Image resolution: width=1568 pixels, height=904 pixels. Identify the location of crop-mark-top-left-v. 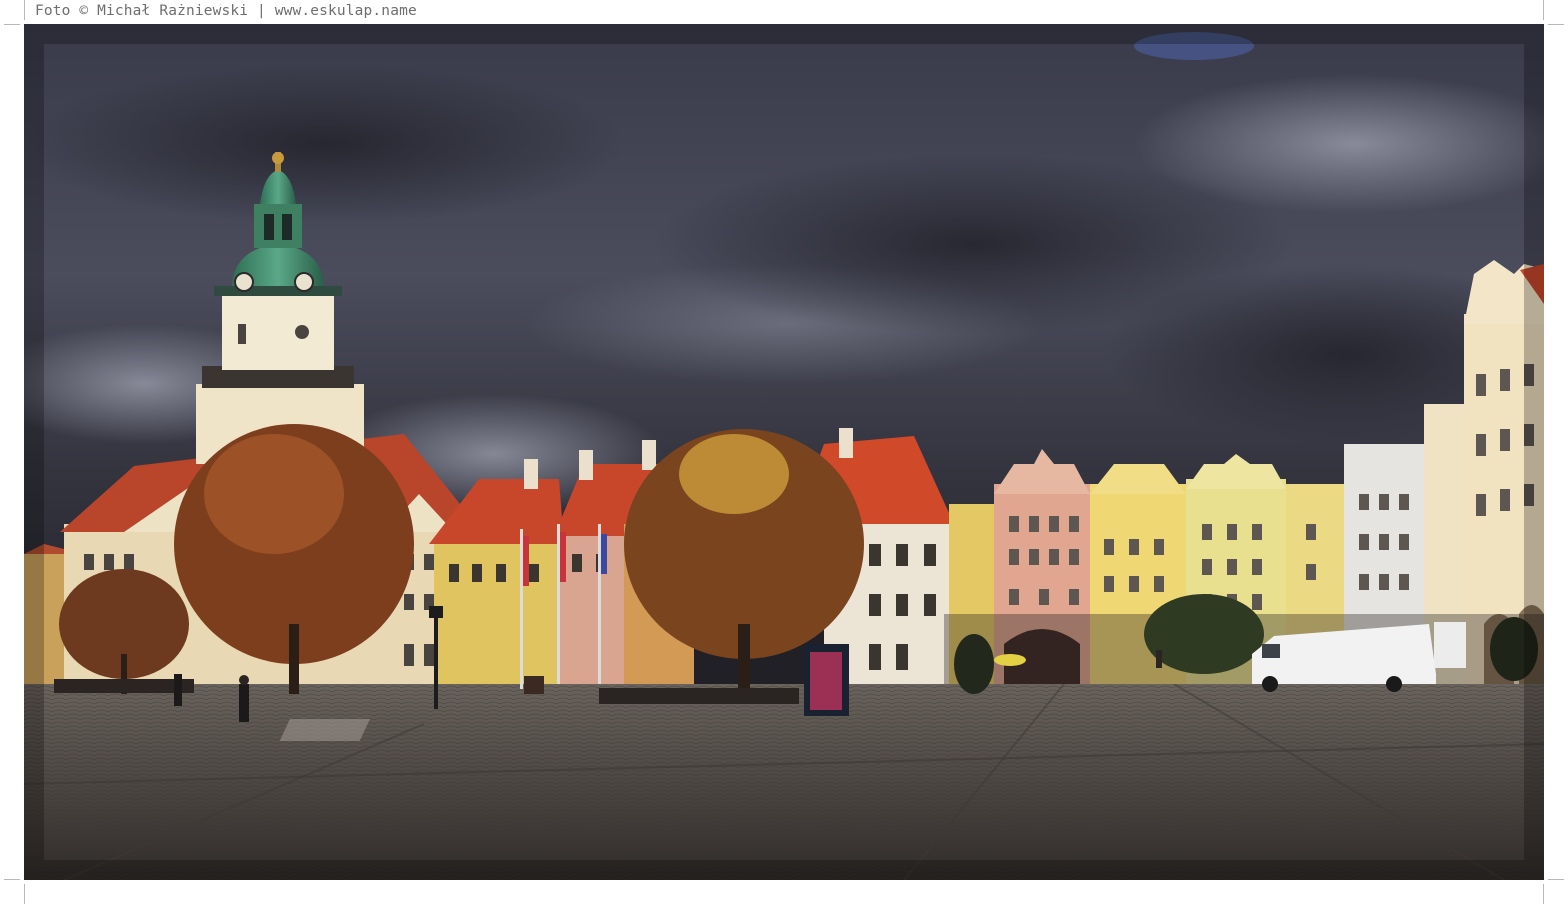
(24, 10).